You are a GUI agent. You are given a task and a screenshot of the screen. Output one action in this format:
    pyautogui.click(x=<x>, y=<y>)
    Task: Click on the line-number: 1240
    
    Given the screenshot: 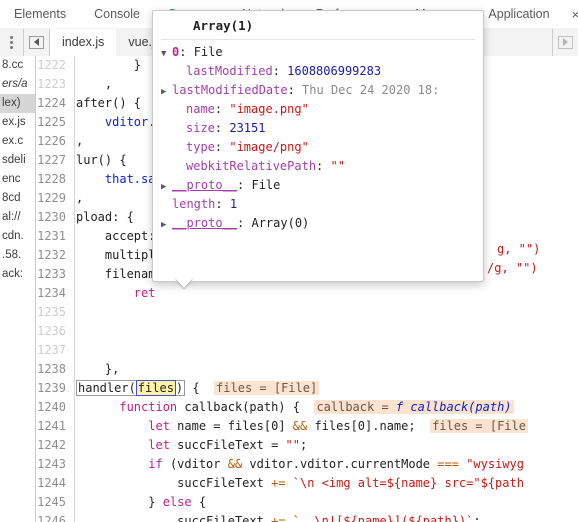 What is the action you would take?
    pyautogui.click(x=53, y=407)
    